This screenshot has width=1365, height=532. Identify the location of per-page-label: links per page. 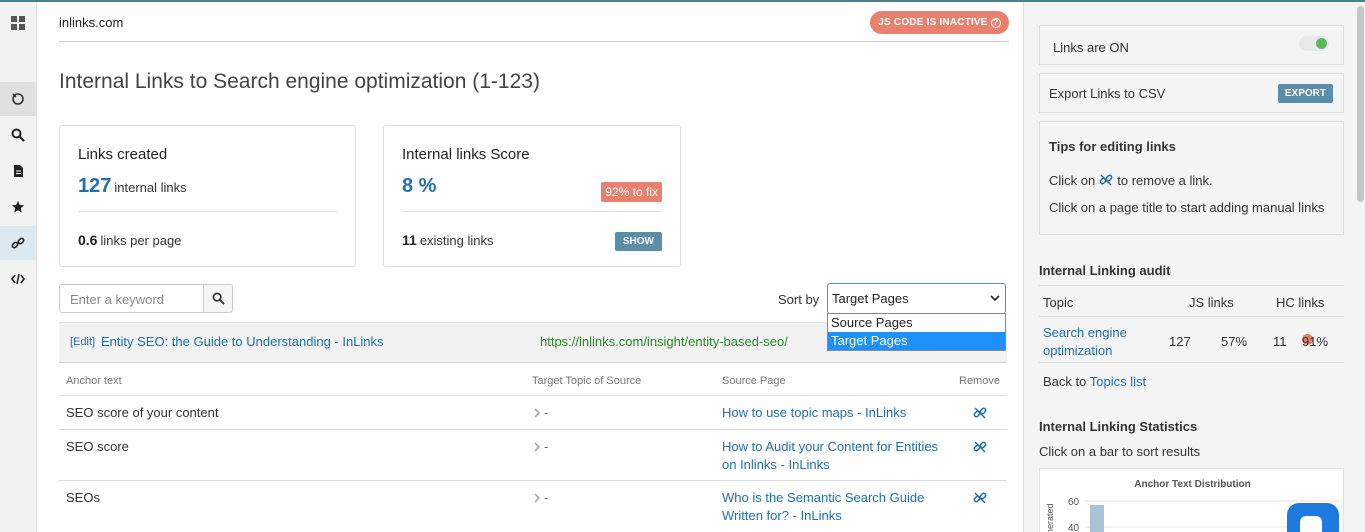
(141, 240).